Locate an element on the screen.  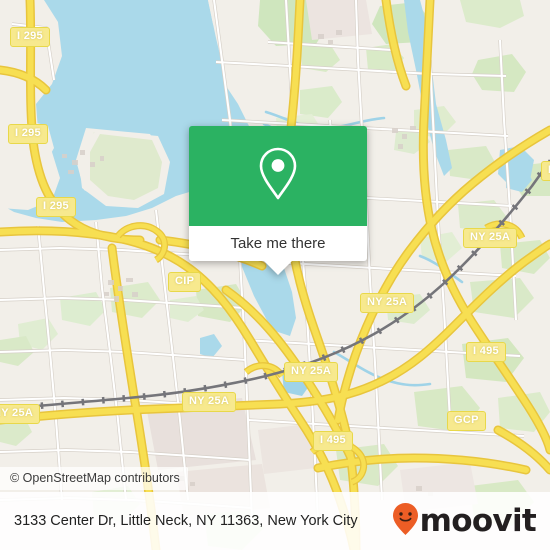
moovit-pin-icon is located at coordinates (405, 521).